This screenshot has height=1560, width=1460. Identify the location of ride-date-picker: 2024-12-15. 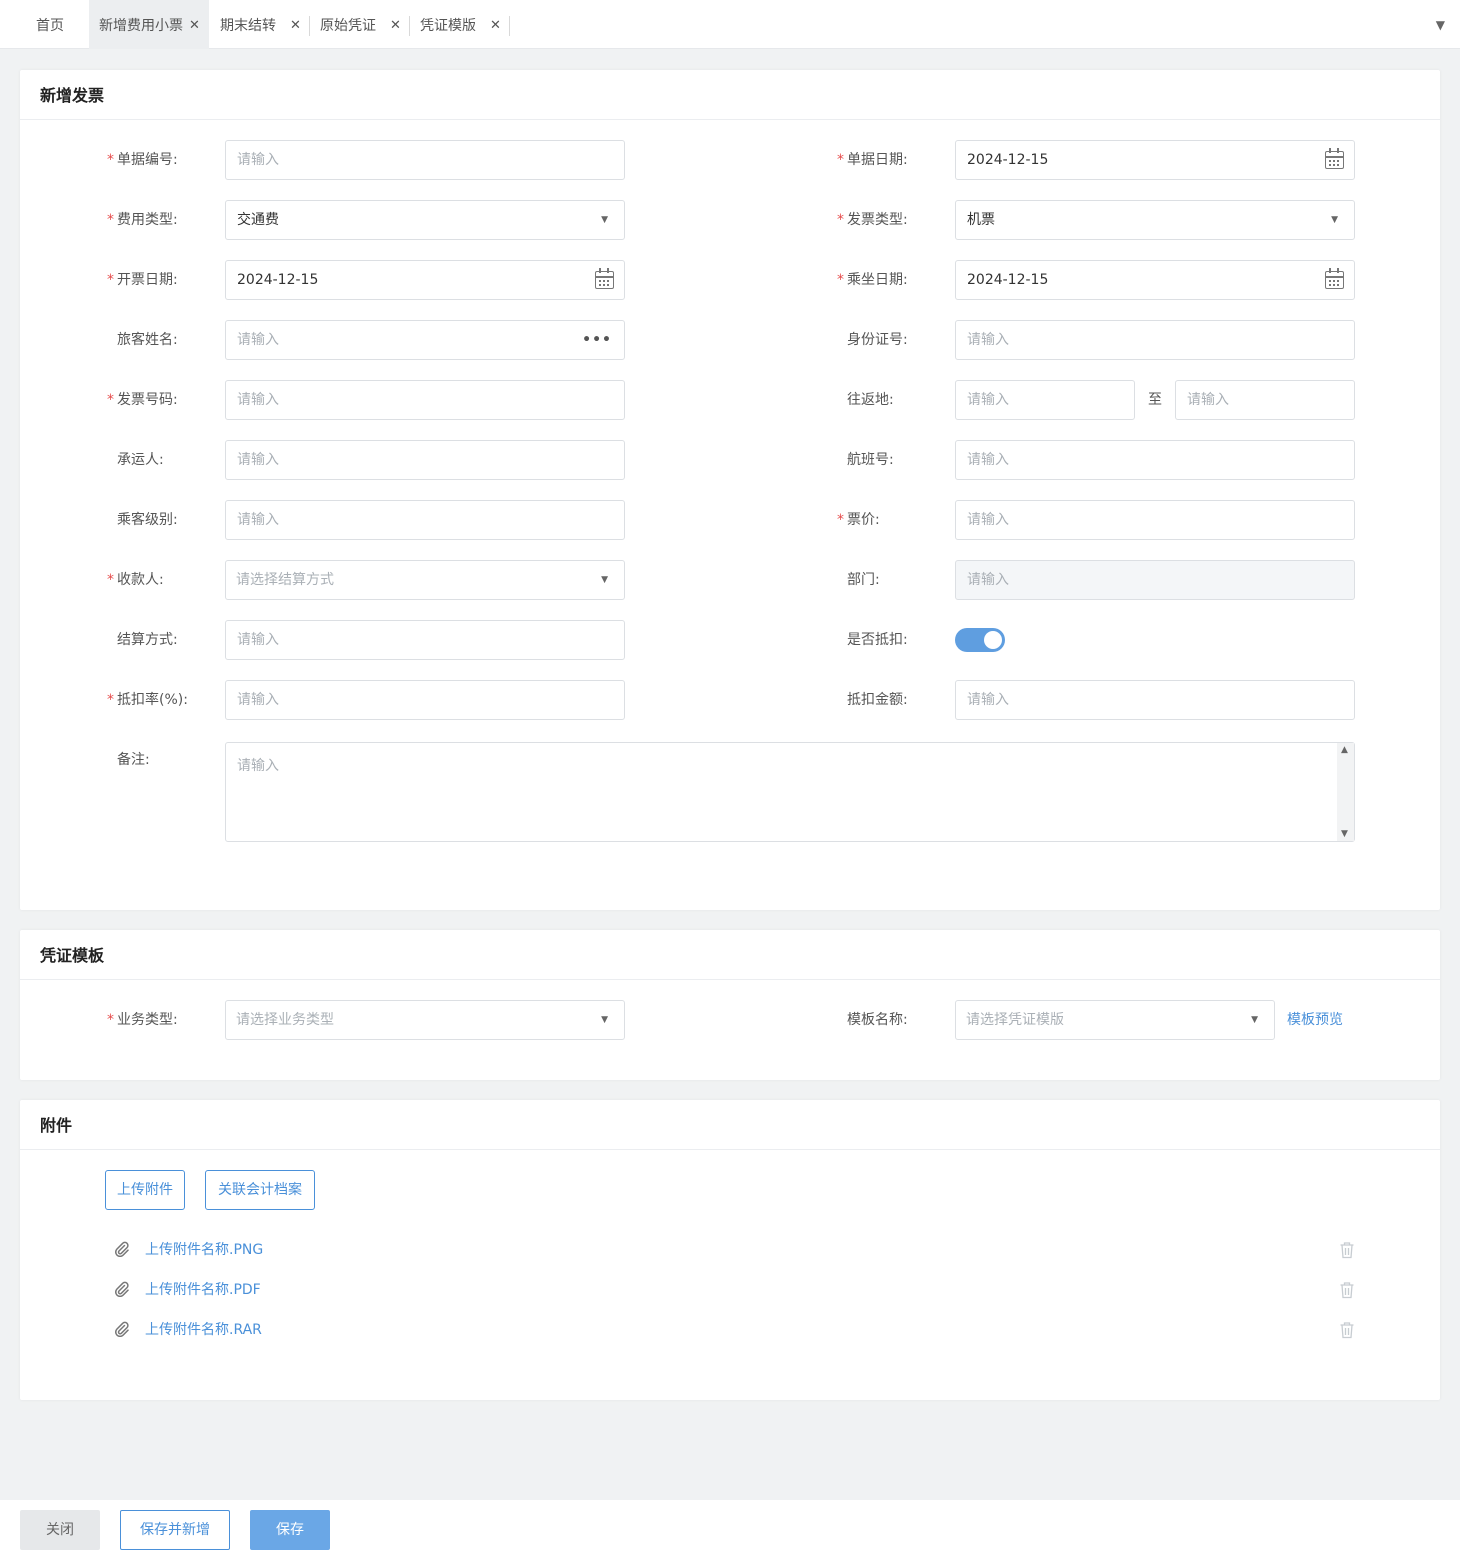
(1155, 280).